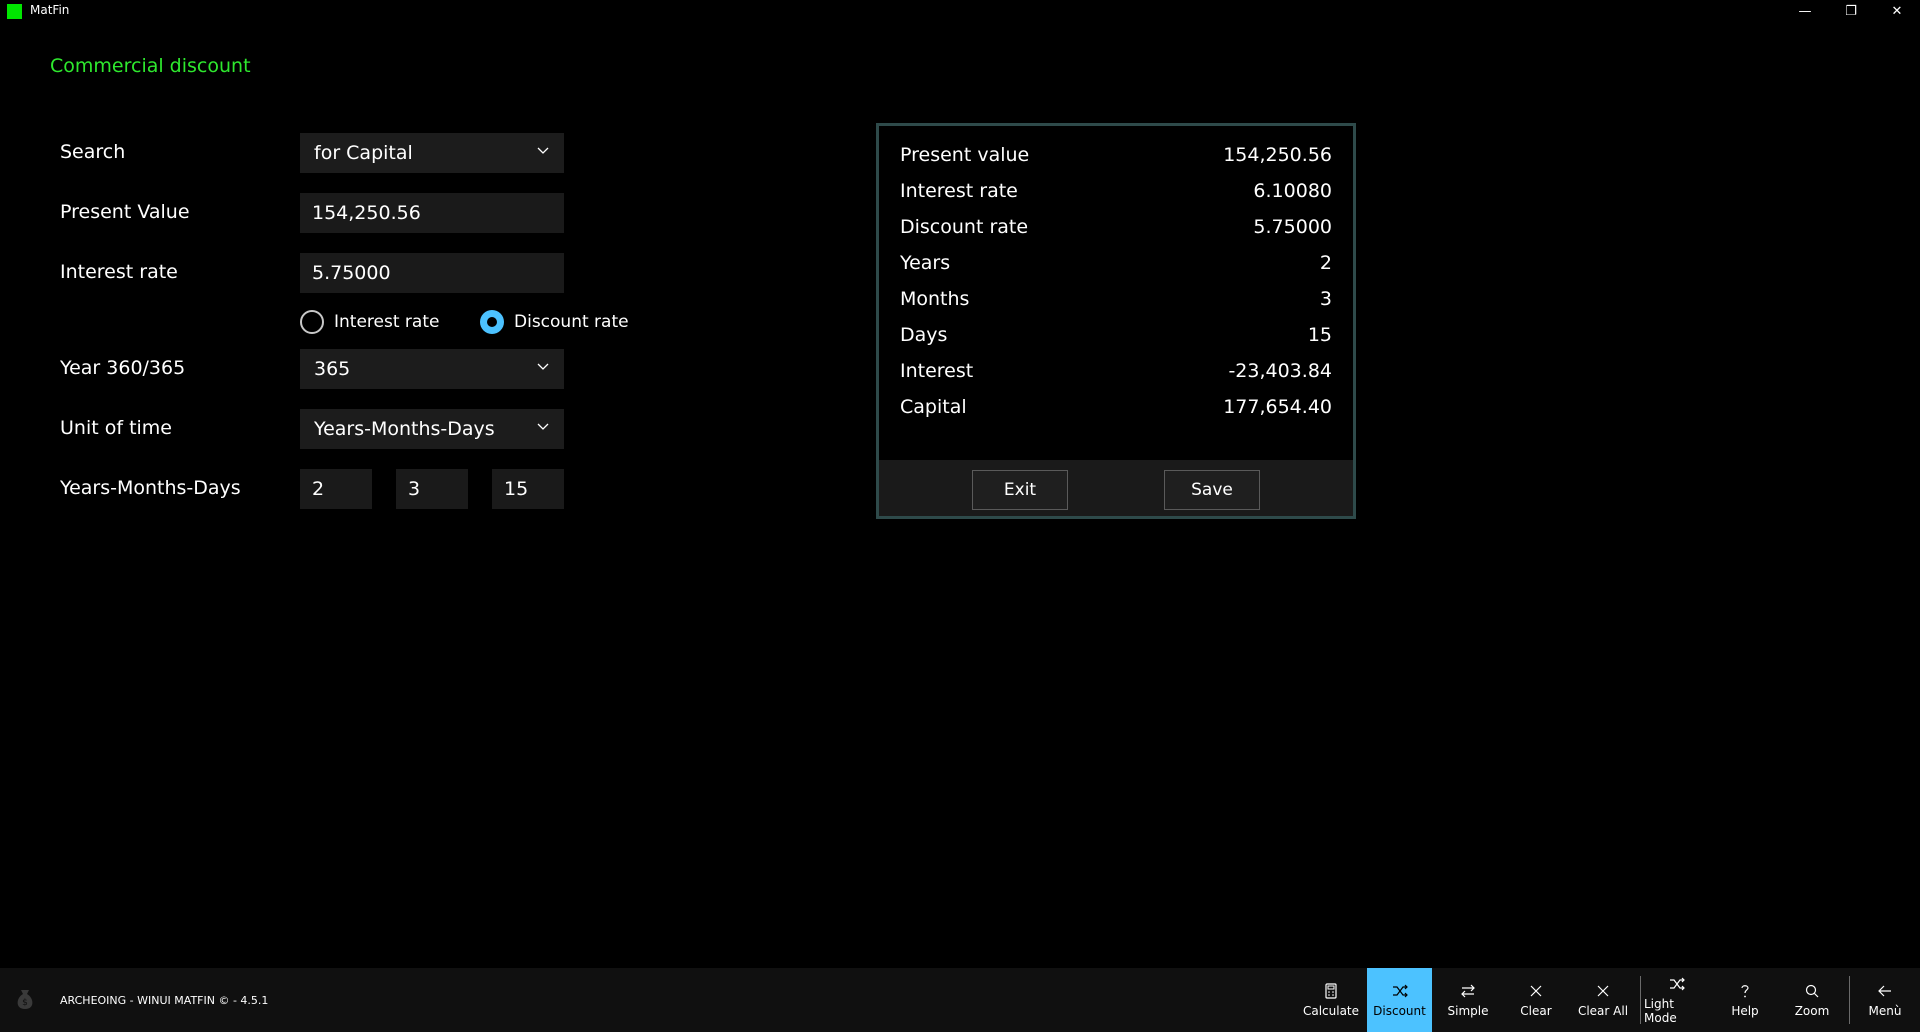 This screenshot has height=1032, width=1920. What do you see at coordinates (1885, 1000) in the screenshot?
I see `menu-button: Menù` at bounding box center [1885, 1000].